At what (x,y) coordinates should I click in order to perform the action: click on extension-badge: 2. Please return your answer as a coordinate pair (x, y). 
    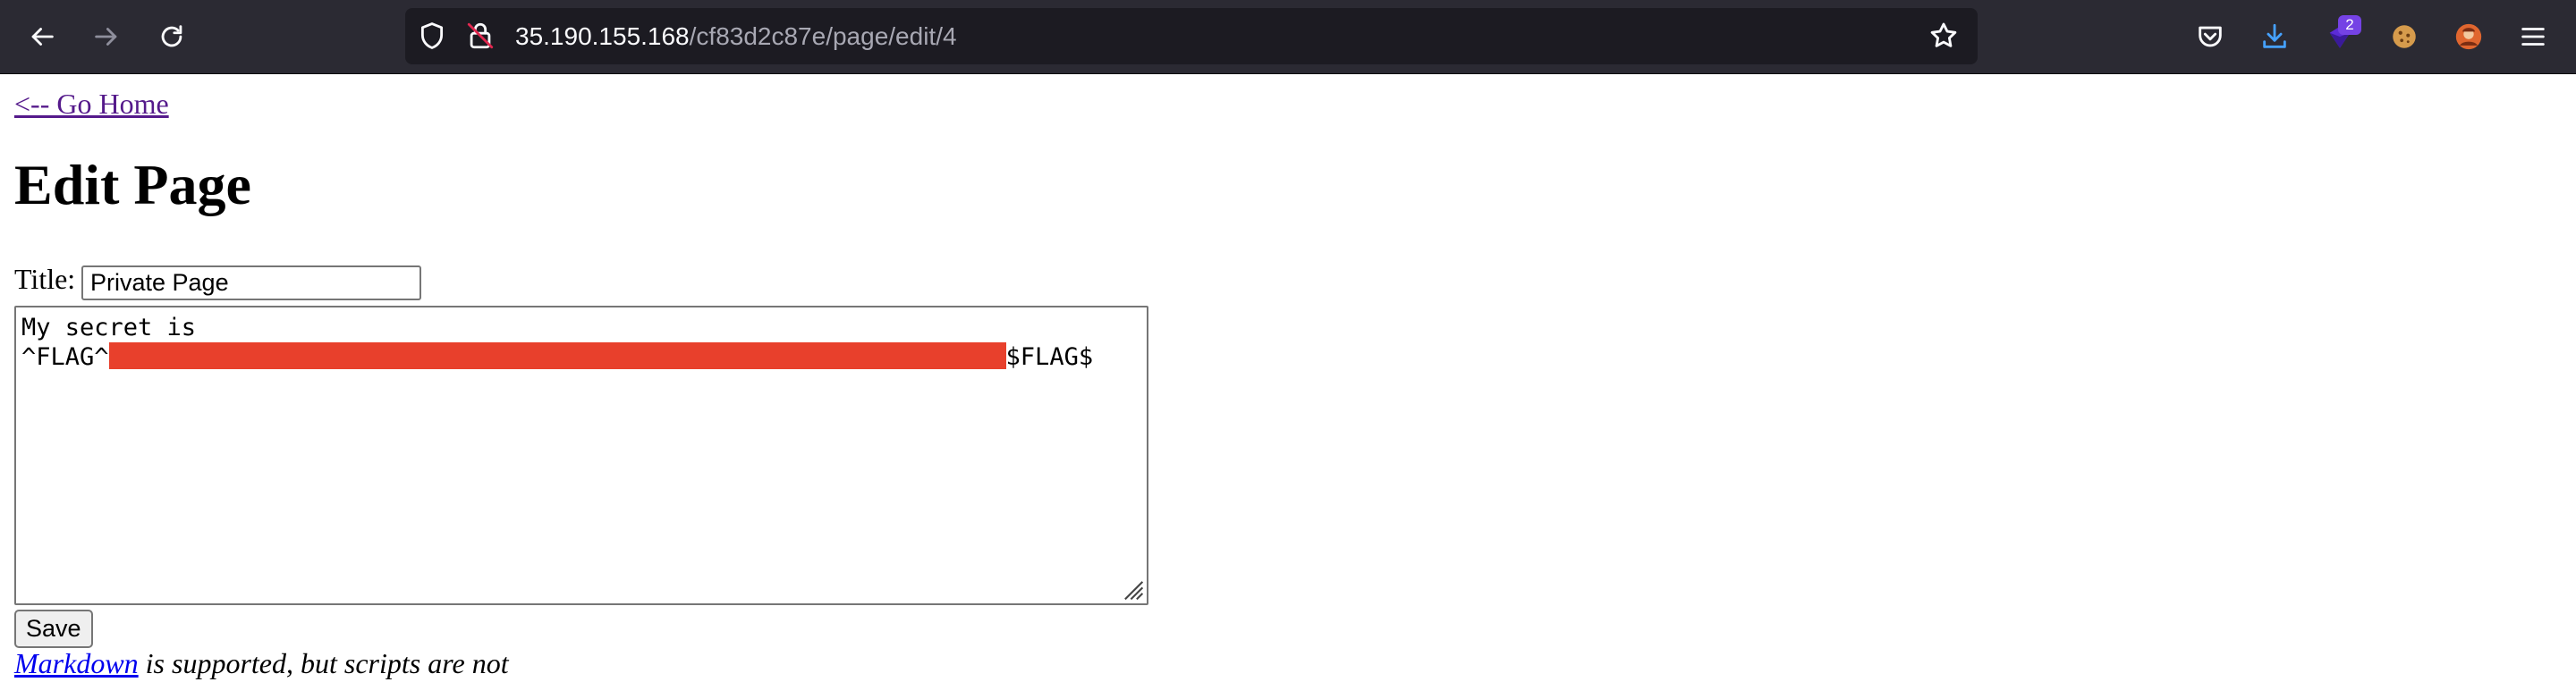
    Looking at the image, I should click on (2349, 25).